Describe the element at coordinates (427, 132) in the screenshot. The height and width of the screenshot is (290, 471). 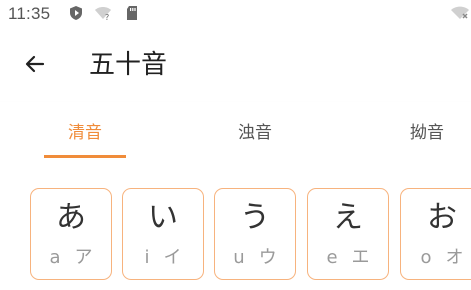
I see `tab-label: 拗音` at that location.